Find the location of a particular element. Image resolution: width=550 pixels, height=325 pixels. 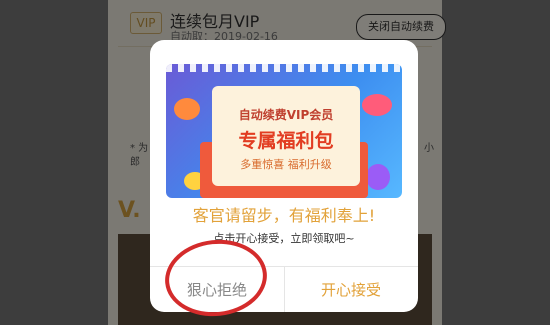

welfare-ticket: 自动续费VIP会员 专属福利包 多重惊喜 福利升级 is located at coordinates (286, 136).